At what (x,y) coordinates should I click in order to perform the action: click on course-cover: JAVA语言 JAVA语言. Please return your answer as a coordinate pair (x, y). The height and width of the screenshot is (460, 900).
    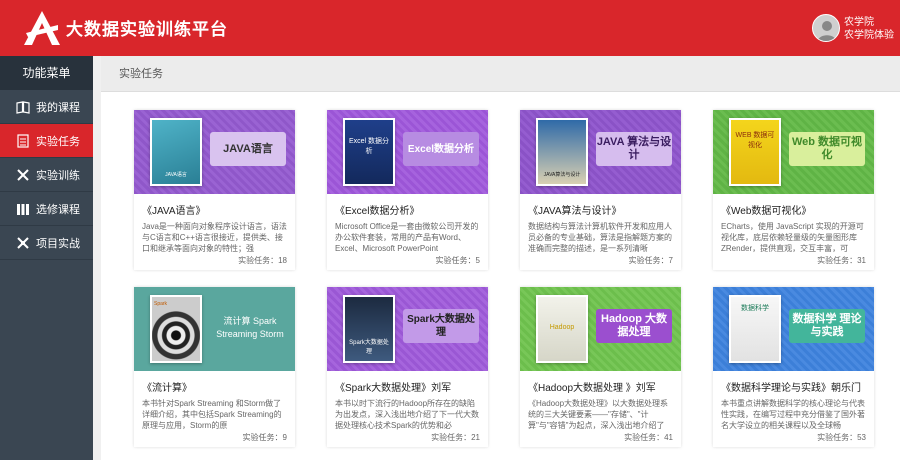
    Looking at the image, I should click on (214, 152).